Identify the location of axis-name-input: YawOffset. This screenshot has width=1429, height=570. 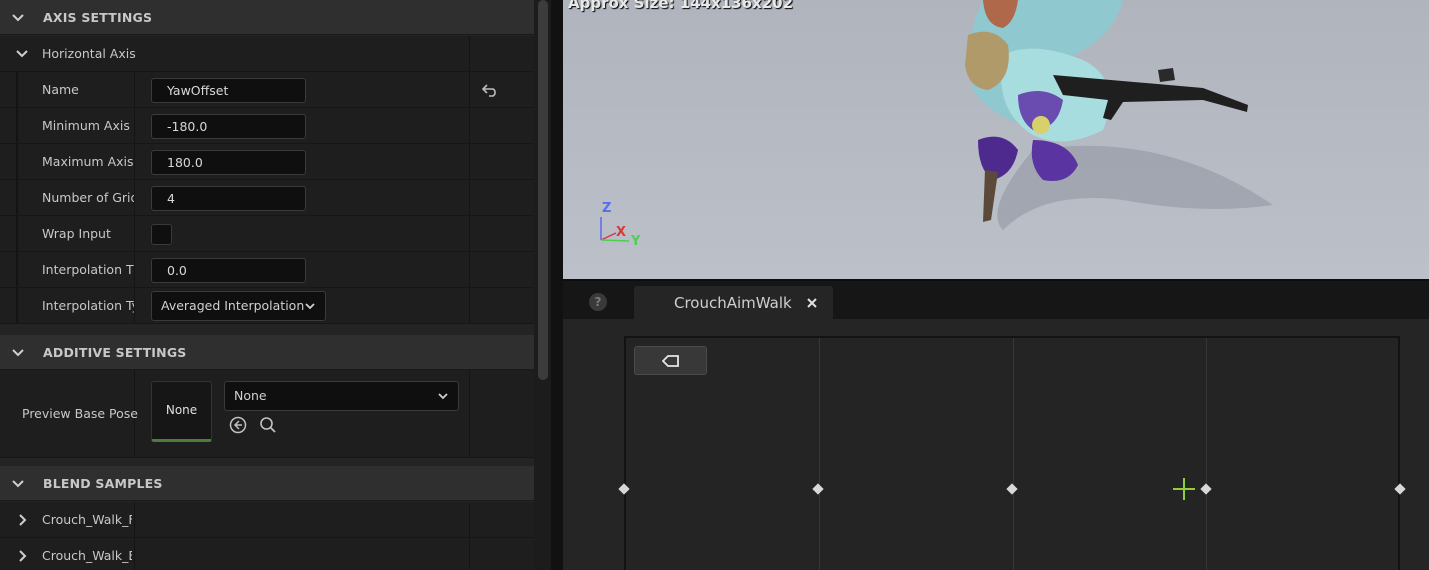
(228, 90).